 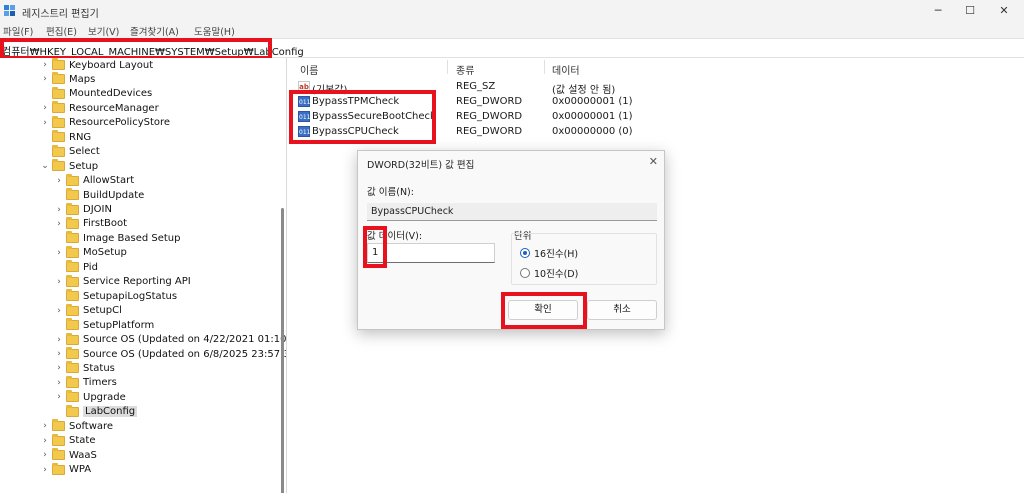 What do you see at coordinates (549, 253) in the screenshot?
I see `radio-hex: 16진수(H)` at bounding box center [549, 253].